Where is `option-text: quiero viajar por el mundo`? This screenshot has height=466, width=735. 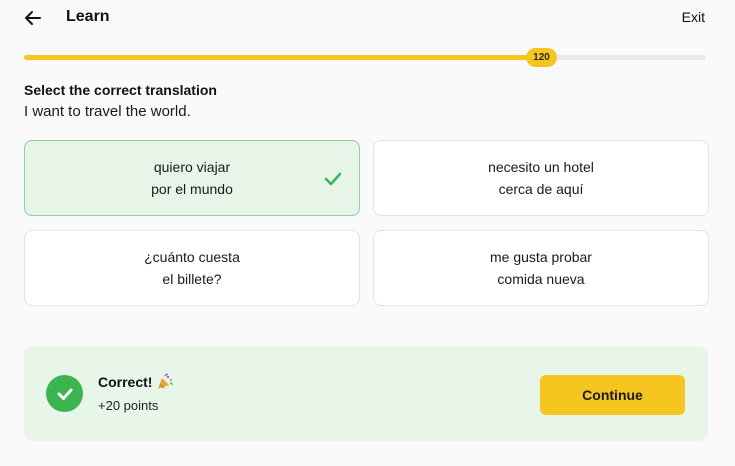 option-text: quiero viajar por el mundo is located at coordinates (192, 178).